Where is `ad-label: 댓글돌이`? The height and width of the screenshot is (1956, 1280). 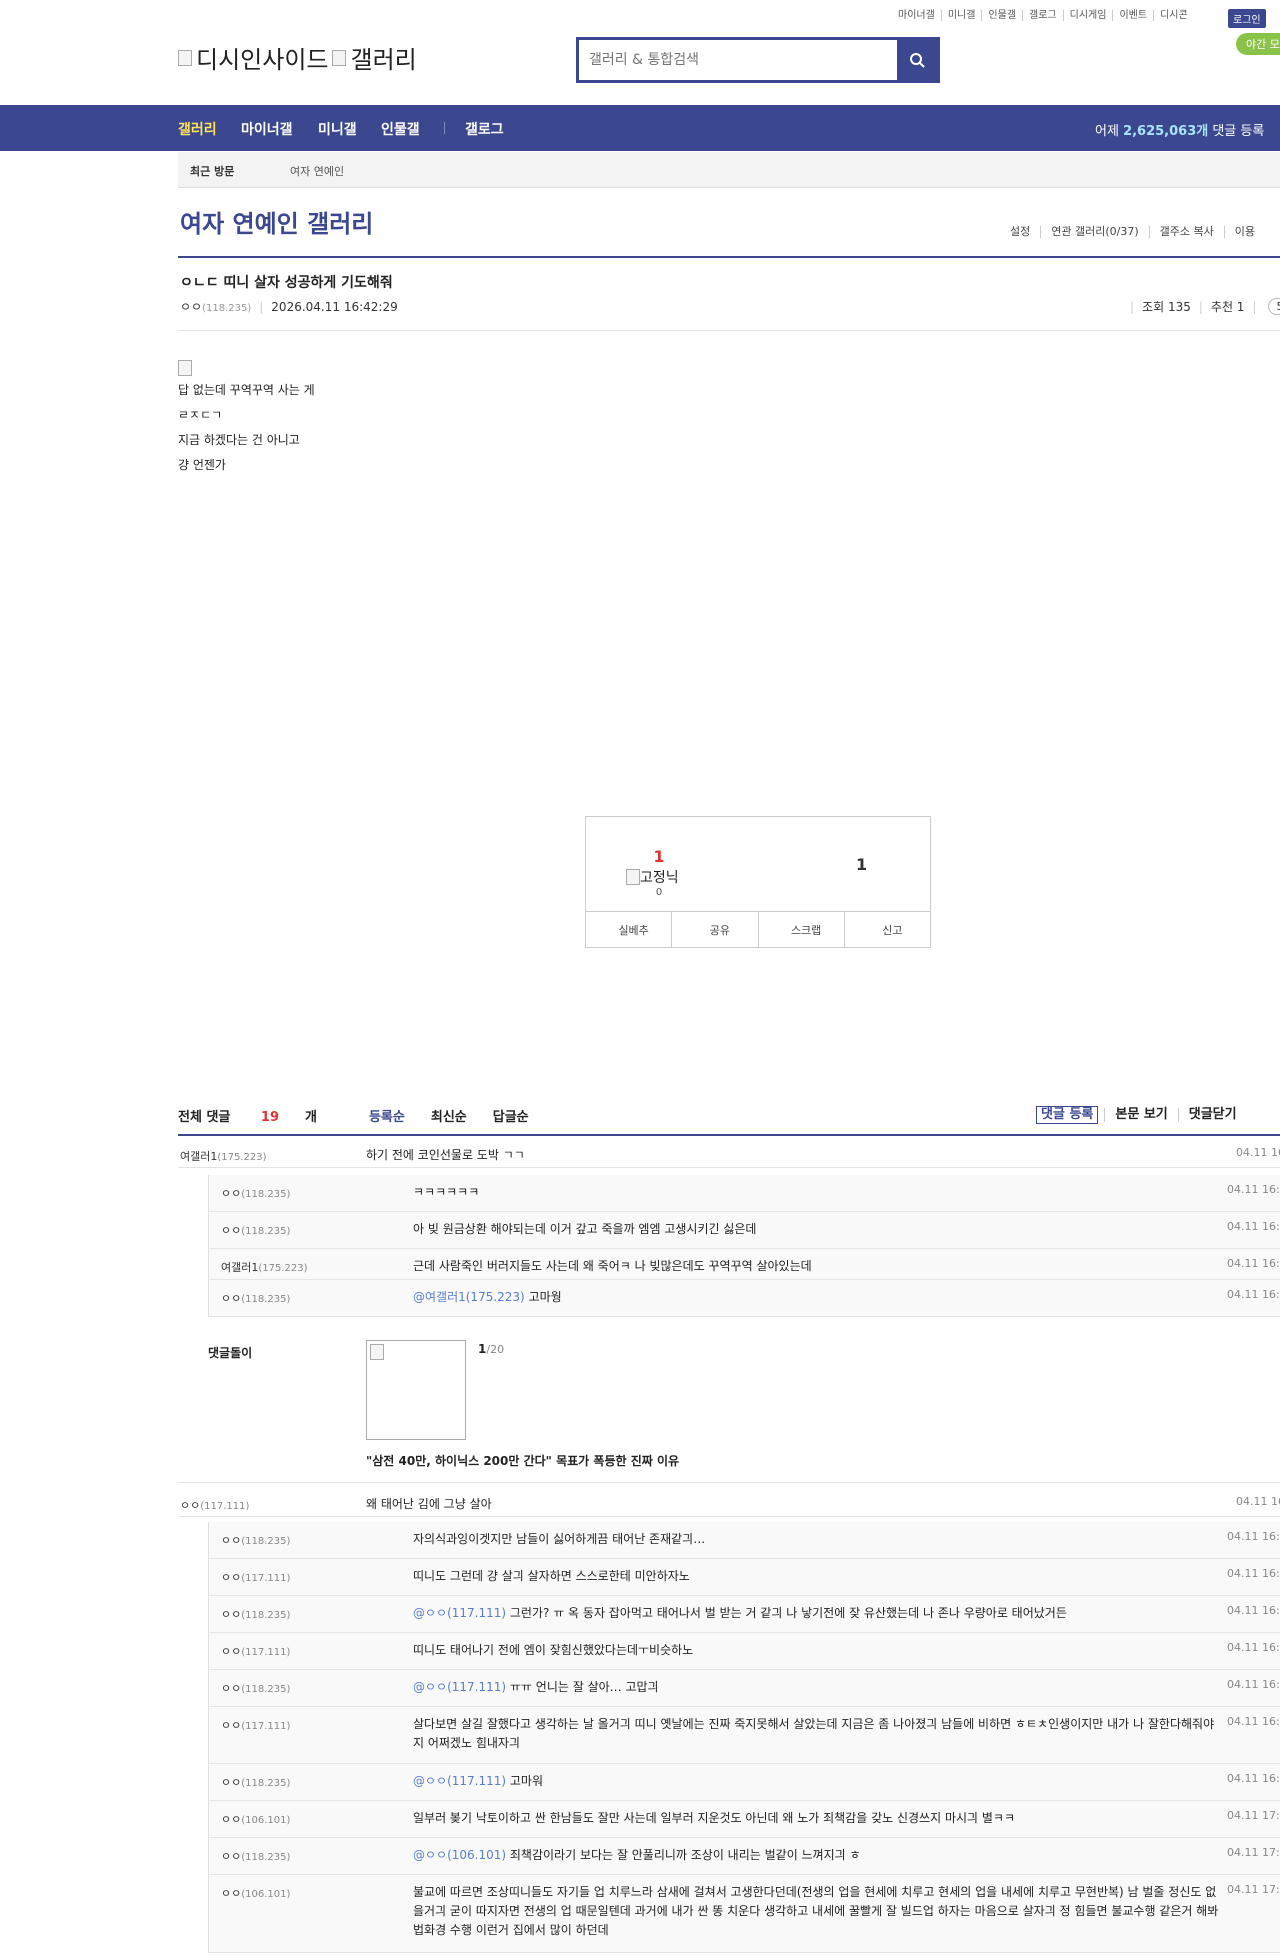 ad-label: 댓글돌이 is located at coordinates (230, 1353).